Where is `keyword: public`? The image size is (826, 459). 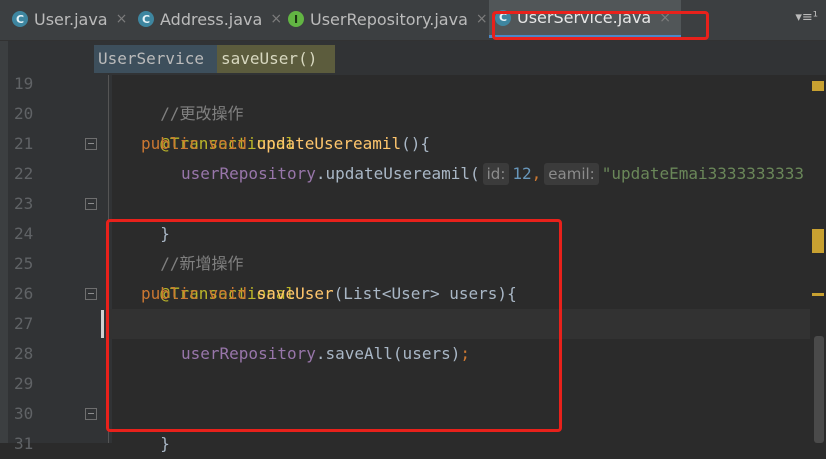
keyword: public is located at coordinates (170, 143).